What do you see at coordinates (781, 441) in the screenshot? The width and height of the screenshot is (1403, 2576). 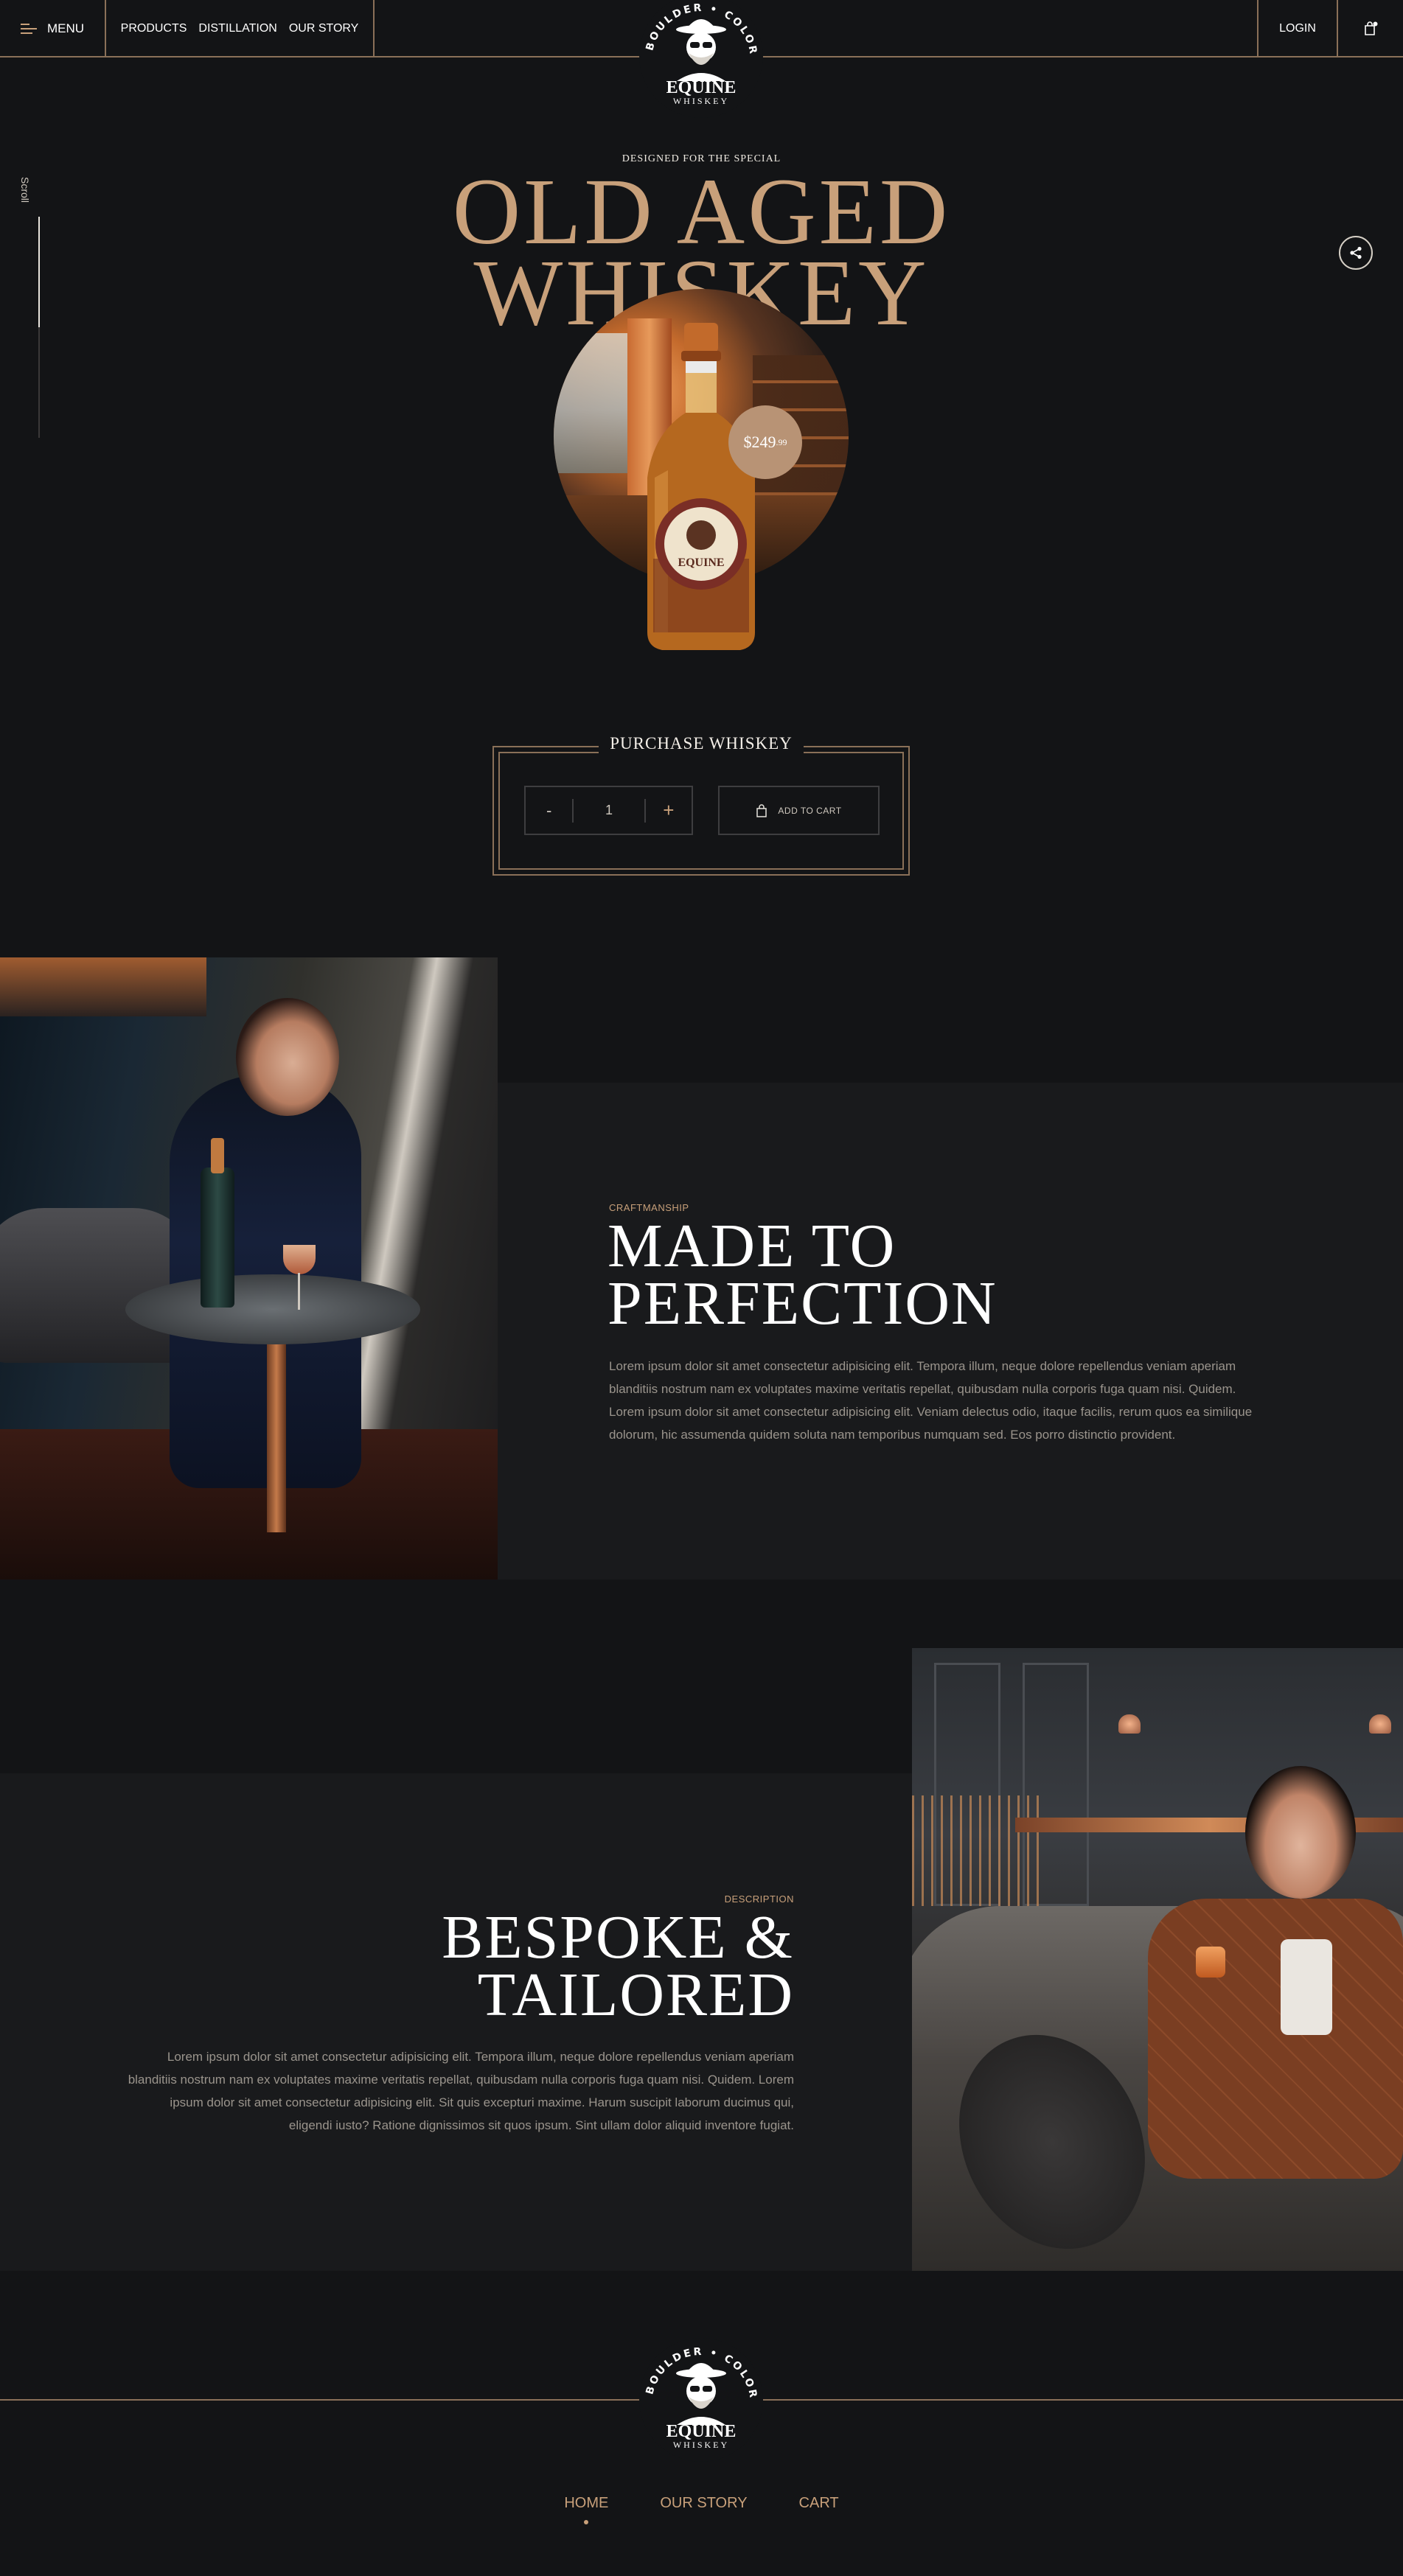 I see `price-cents: .99` at bounding box center [781, 441].